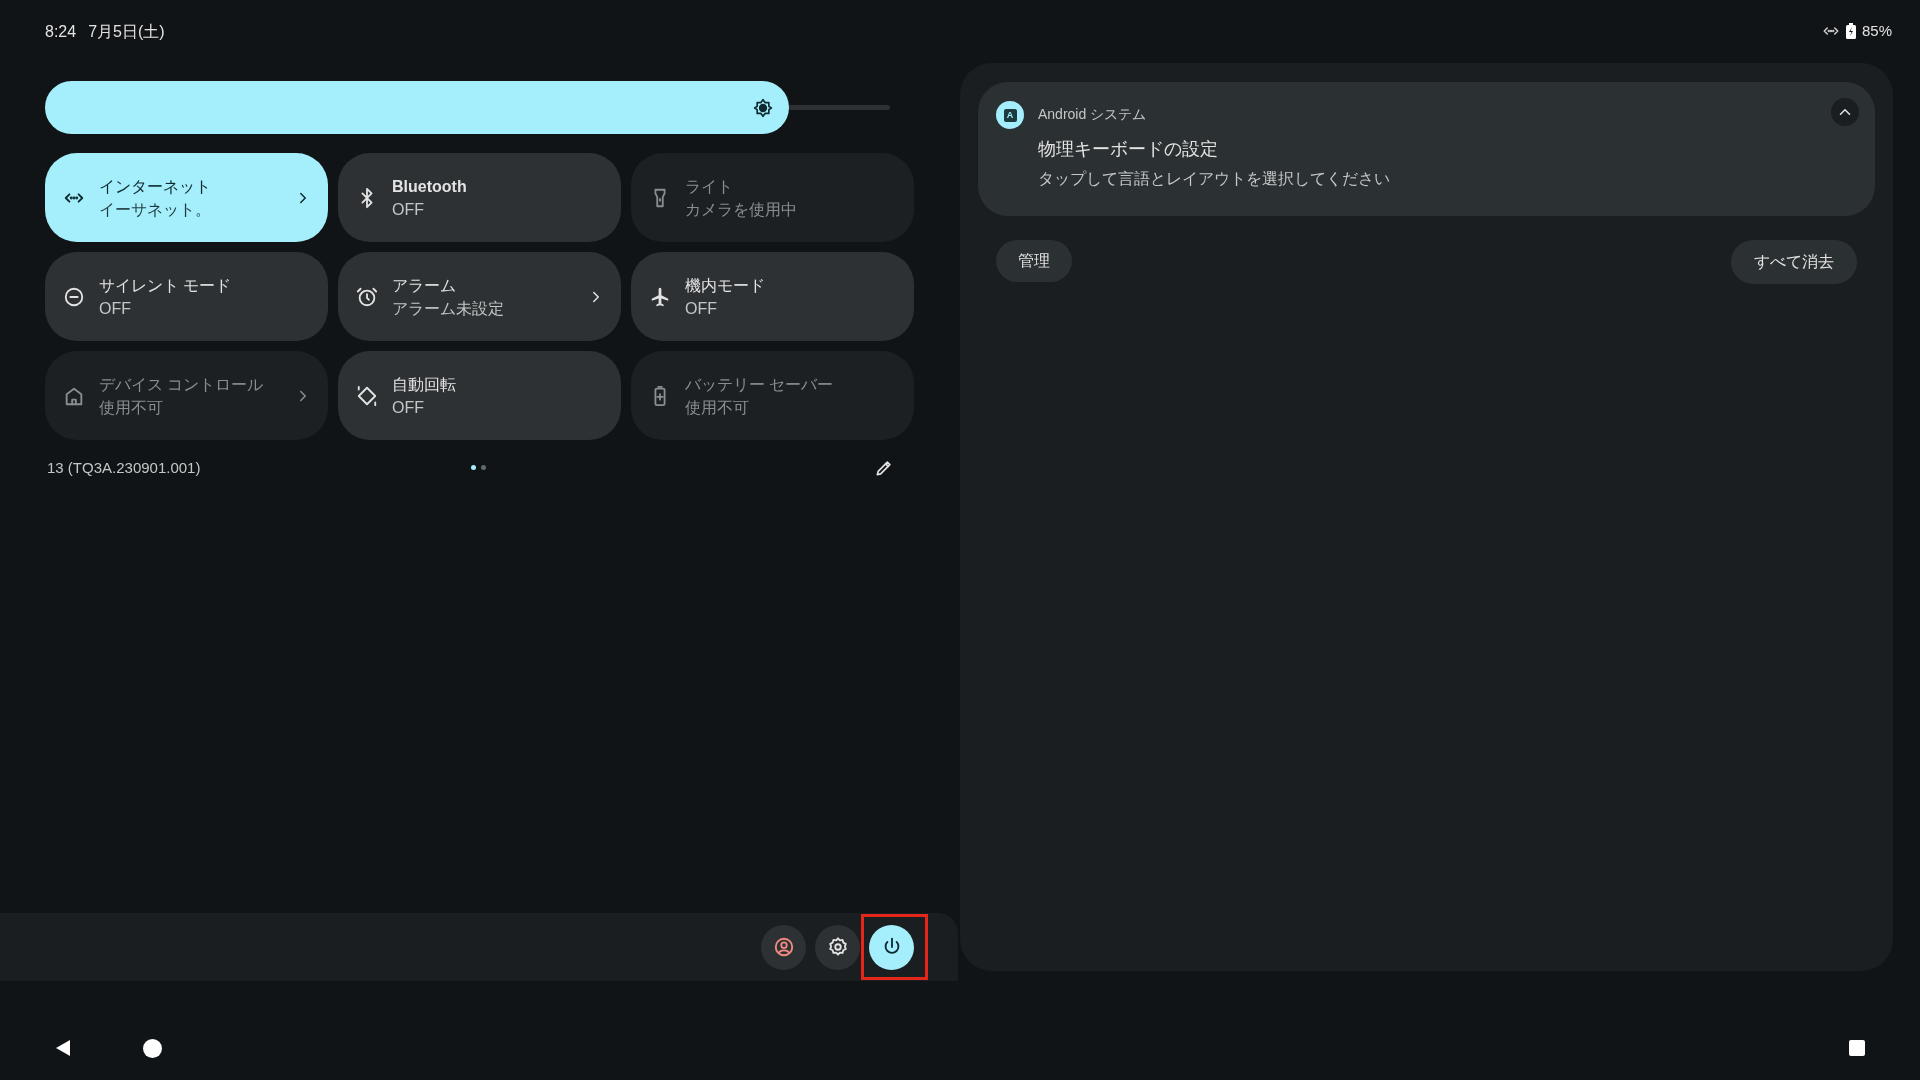 Image resolution: width=1920 pixels, height=1080 pixels. What do you see at coordinates (479, 197) in the screenshot?
I see `quick-settings-tile: Bluetooth OFF` at bounding box center [479, 197].